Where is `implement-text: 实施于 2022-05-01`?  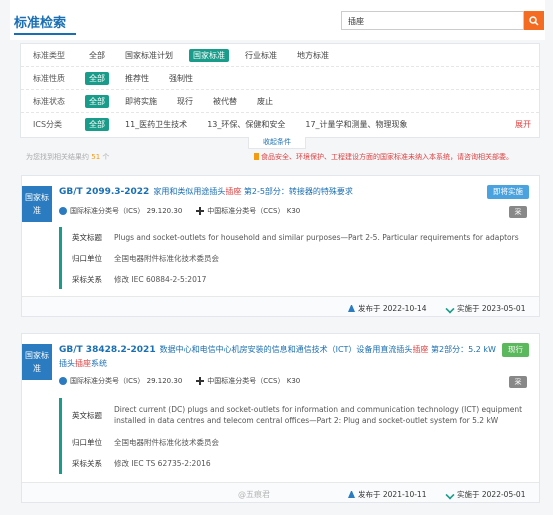
implement-text: 实施于 2022-05-01 is located at coordinates (491, 494).